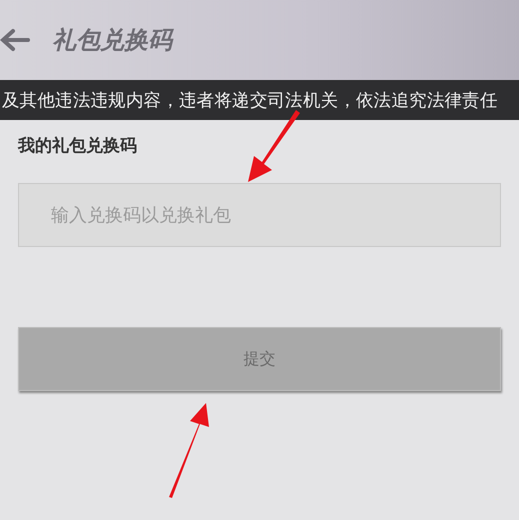 The height and width of the screenshot is (520, 519). I want to click on field-label: 我的礼包兑换码, so click(77, 146).